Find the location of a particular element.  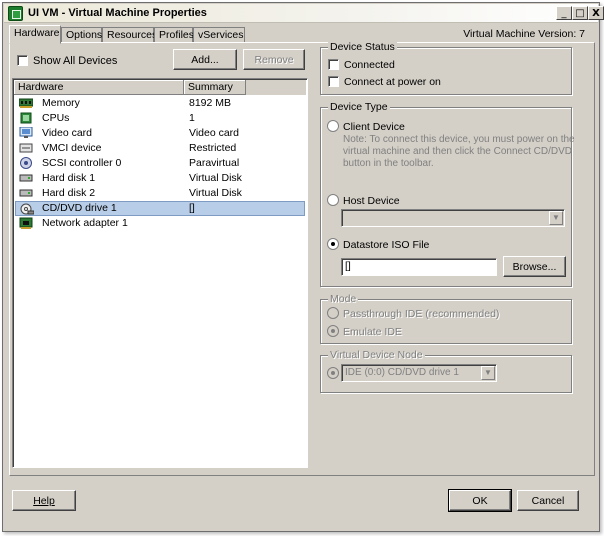

tab-options: Options is located at coordinates (81, 35).